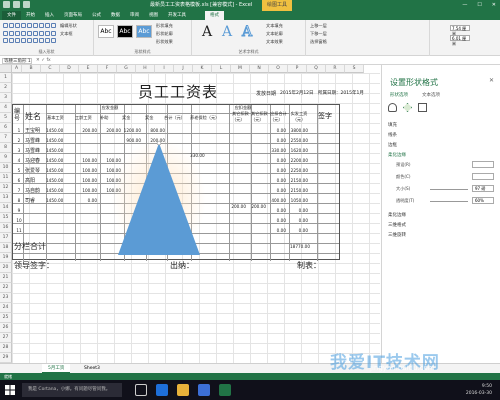 The image size is (500, 400). Describe the element at coordinates (48, 60) in the screenshot. I see `fx-icon: fx` at that location.